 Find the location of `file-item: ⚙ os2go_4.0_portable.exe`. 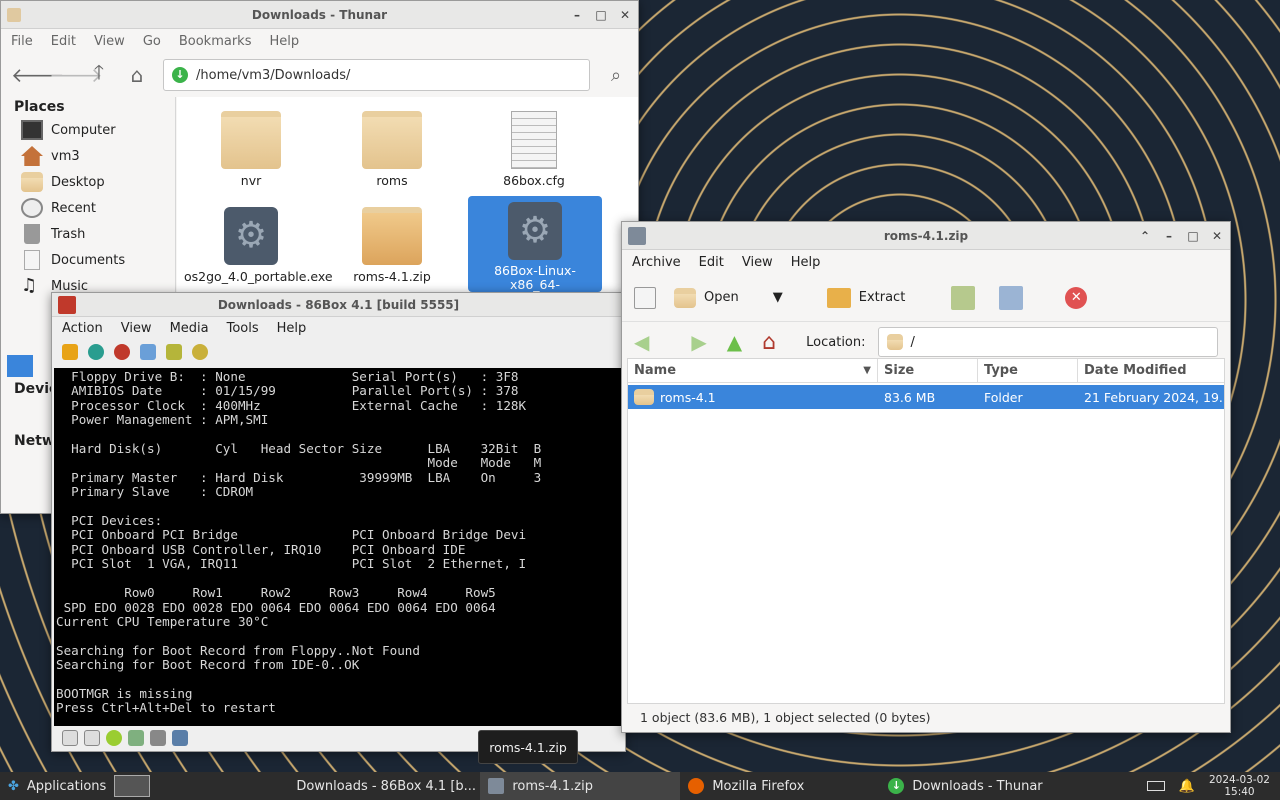

file-item: ⚙ os2go_4.0_portable.exe is located at coordinates (258, 242).